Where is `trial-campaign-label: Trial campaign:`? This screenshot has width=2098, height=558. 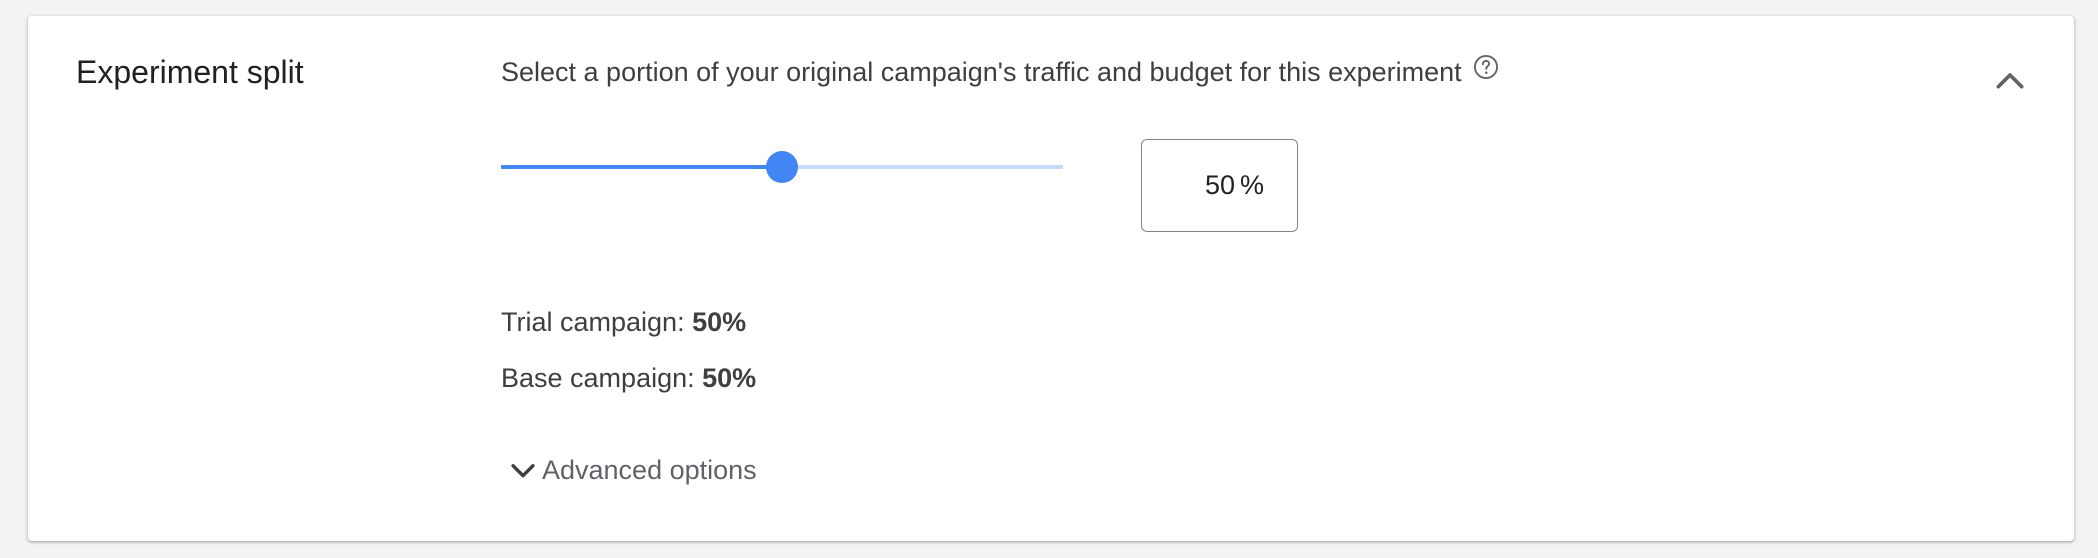 trial-campaign-label: Trial campaign: is located at coordinates (593, 322).